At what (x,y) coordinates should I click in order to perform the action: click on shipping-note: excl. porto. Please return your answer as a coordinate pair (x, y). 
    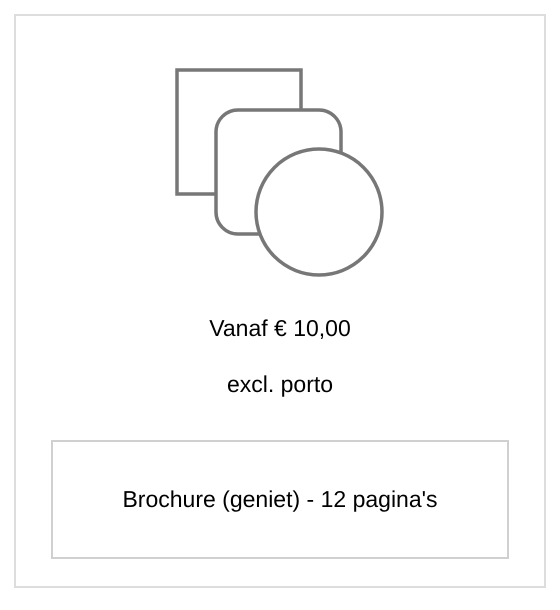
    Looking at the image, I should click on (280, 384).